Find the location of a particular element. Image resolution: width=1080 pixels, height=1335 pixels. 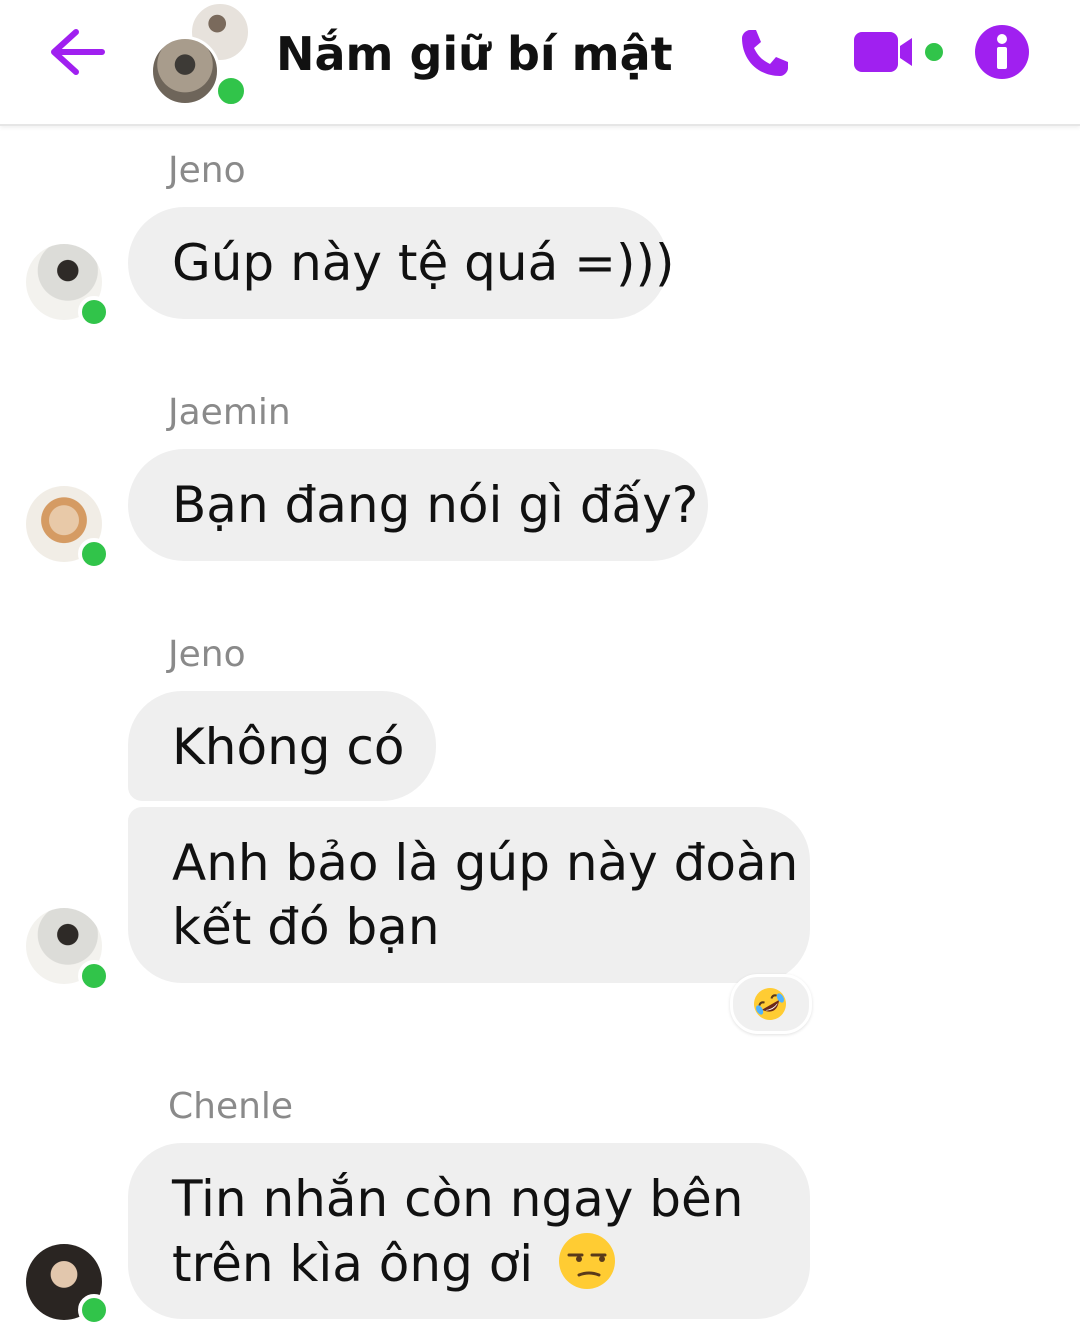

member-avatar is located at coordinates (185, 71).